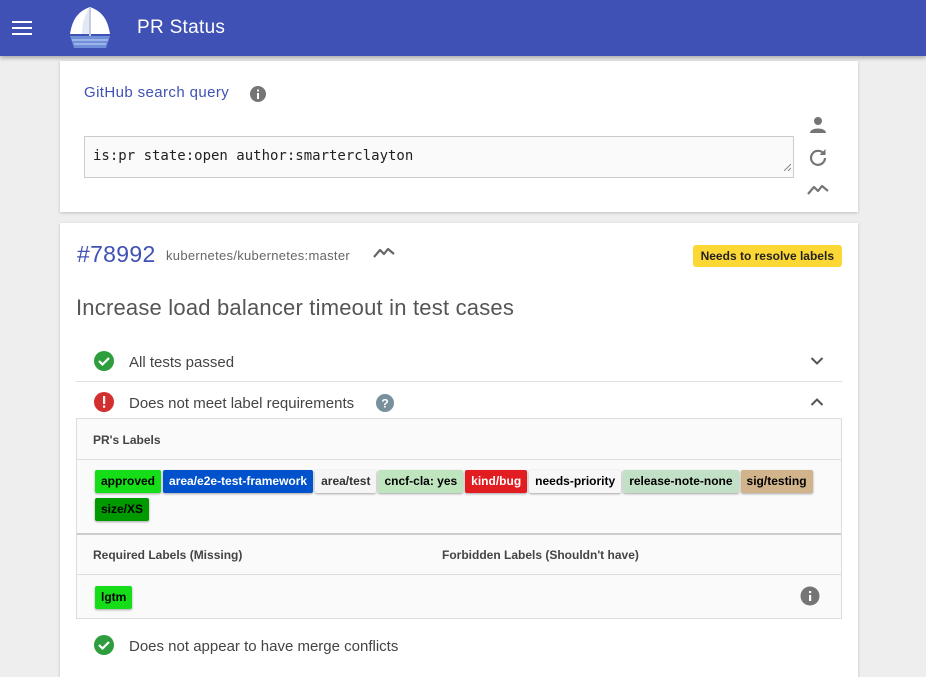 This screenshot has height=677, width=926. What do you see at coordinates (182, 362) in the screenshot?
I see `check-label: All tests passed` at bounding box center [182, 362].